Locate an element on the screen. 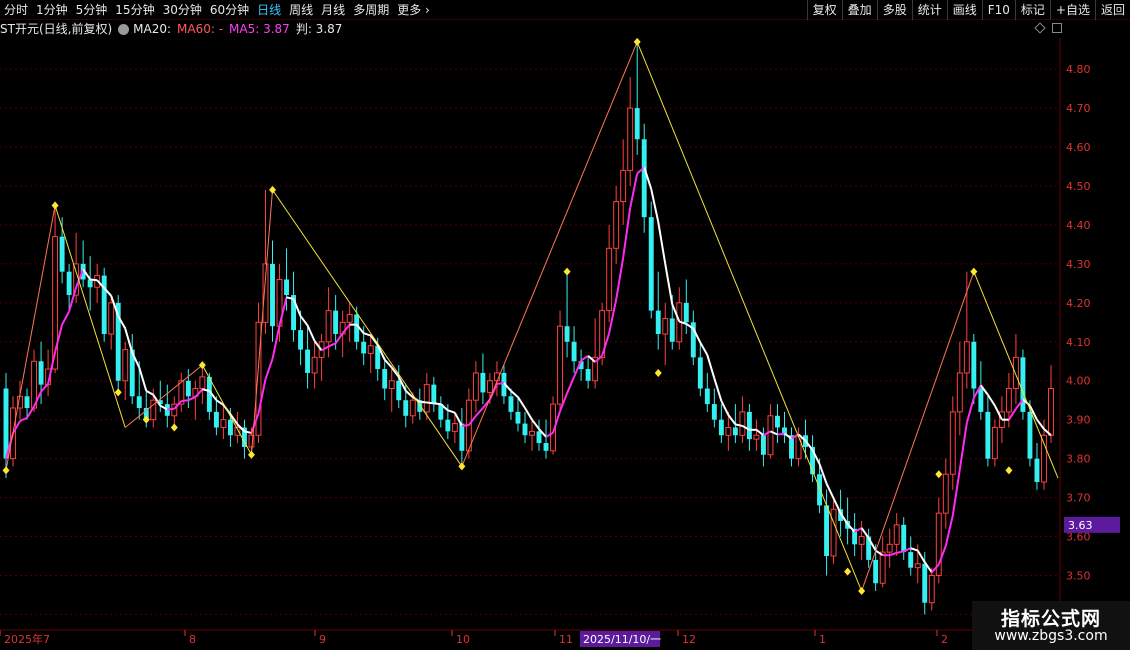  x-tick-label: 8 is located at coordinates (192, 639).